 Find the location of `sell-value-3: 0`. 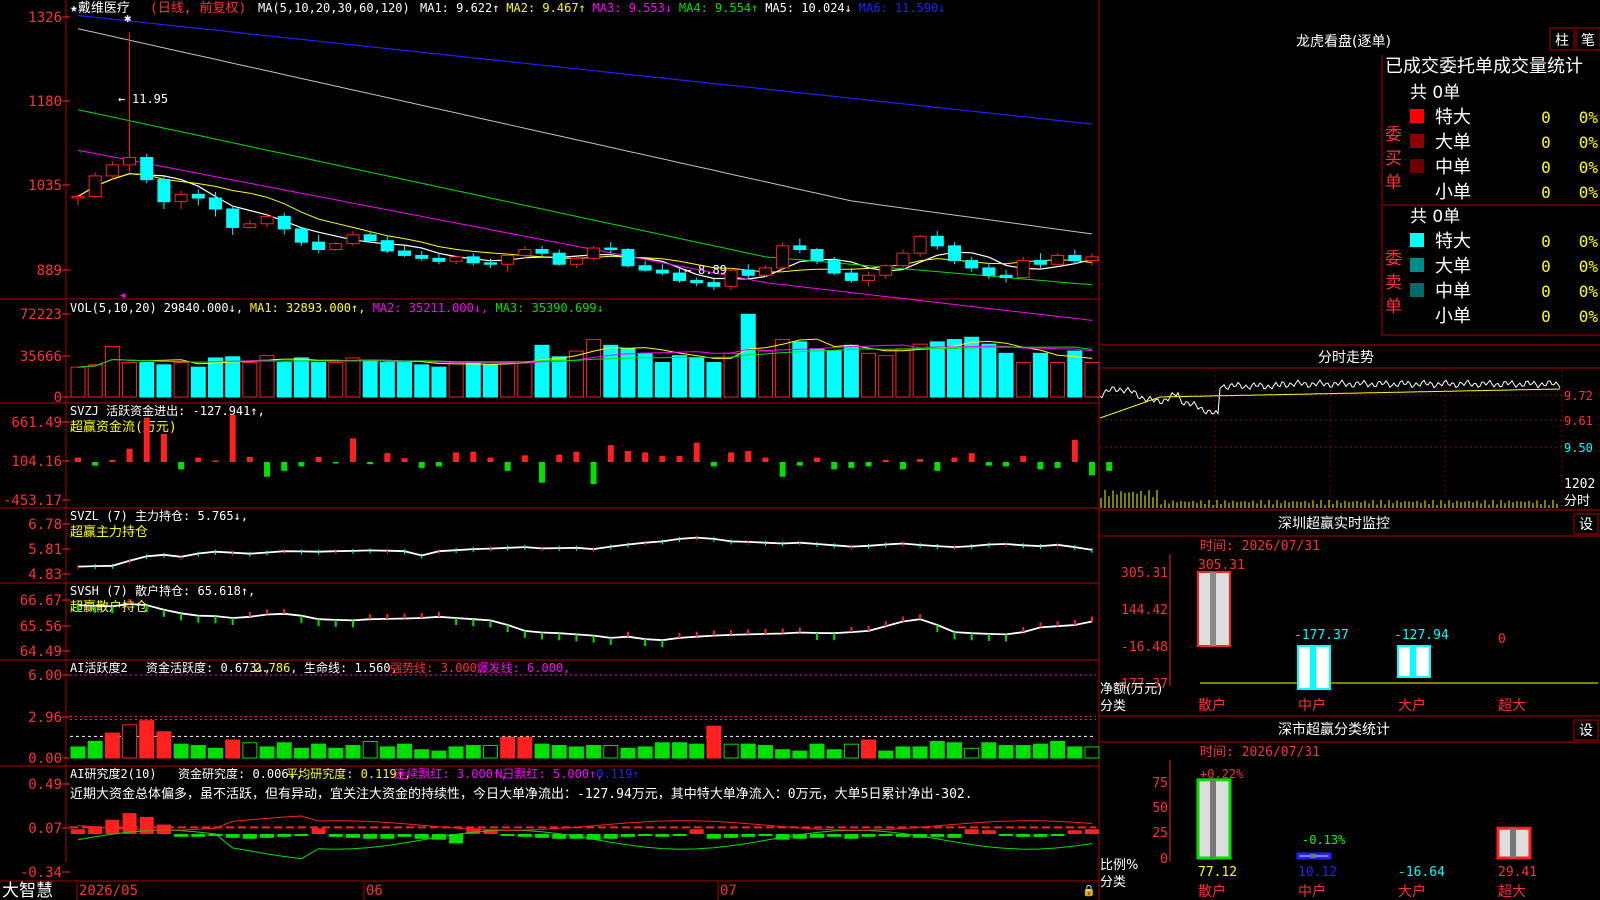

sell-value-3: 0 is located at coordinates (1546, 316).